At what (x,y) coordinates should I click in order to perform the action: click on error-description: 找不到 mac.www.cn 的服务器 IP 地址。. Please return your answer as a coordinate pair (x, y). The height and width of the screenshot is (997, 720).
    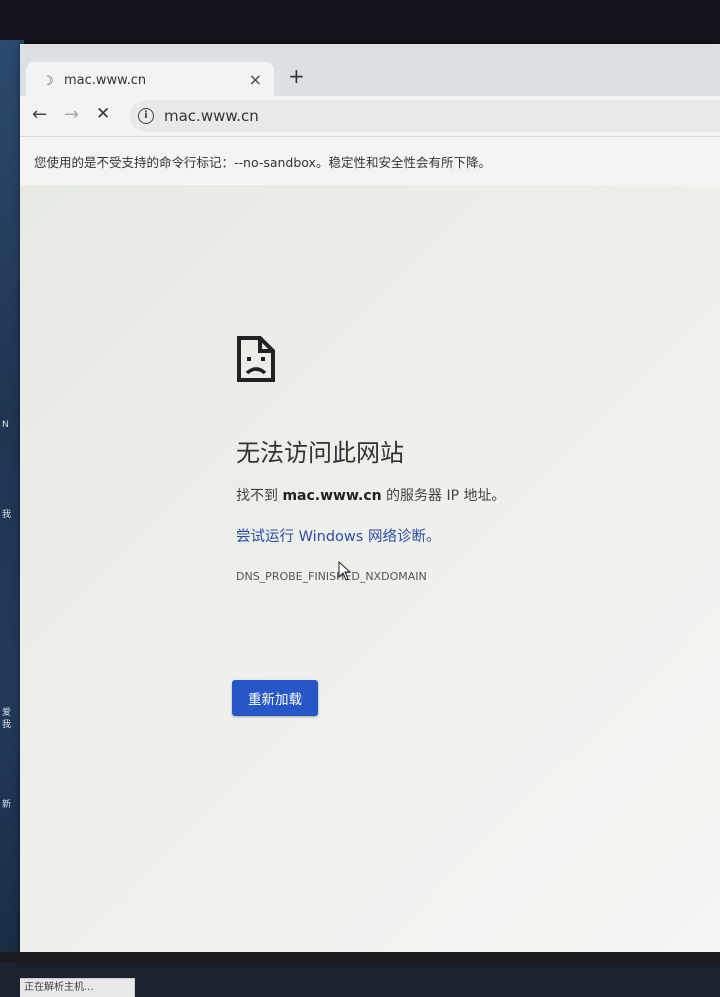
    Looking at the image, I should click on (371, 495).